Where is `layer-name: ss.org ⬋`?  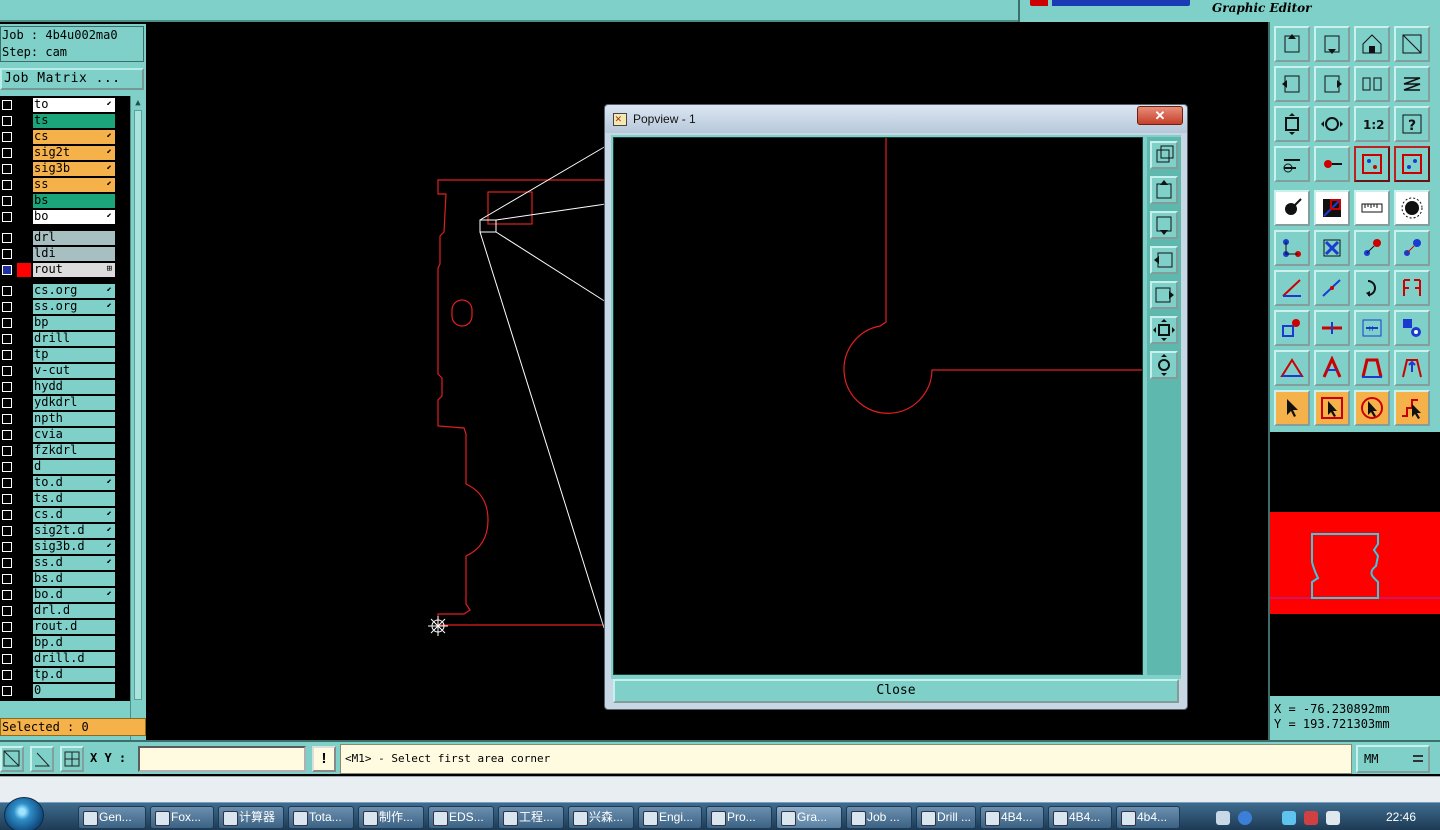 layer-name: ss.org ⬋ is located at coordinates (74, 307).